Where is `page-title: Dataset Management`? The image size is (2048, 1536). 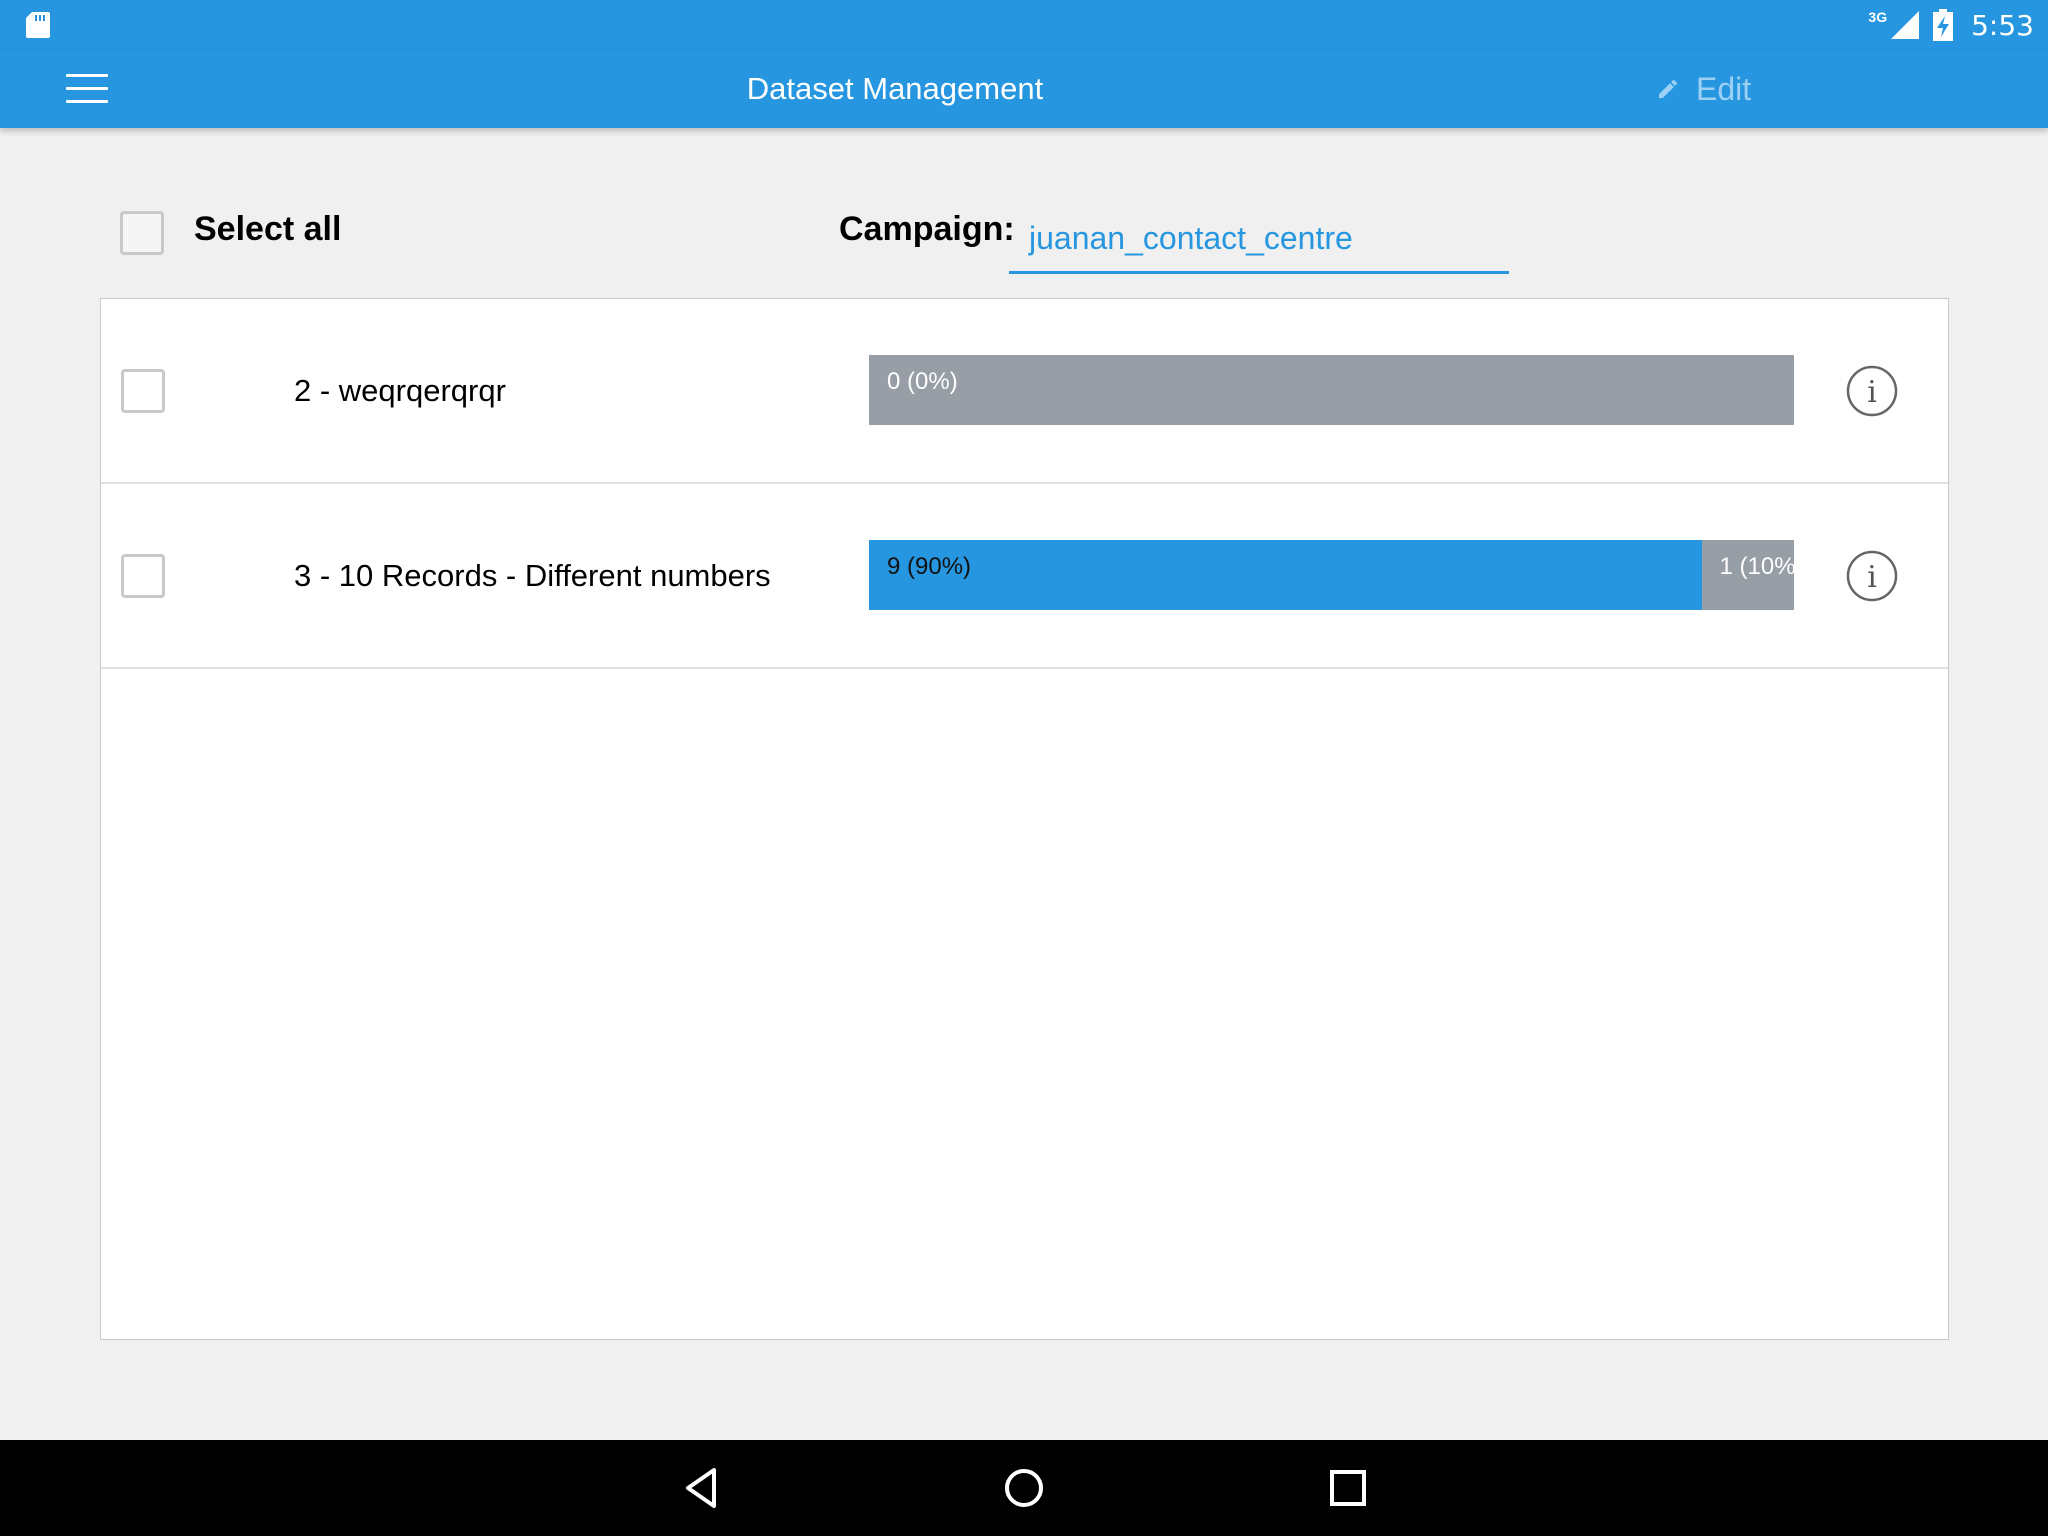 page-title: Dataset Management is located at coordinates (895, 88).